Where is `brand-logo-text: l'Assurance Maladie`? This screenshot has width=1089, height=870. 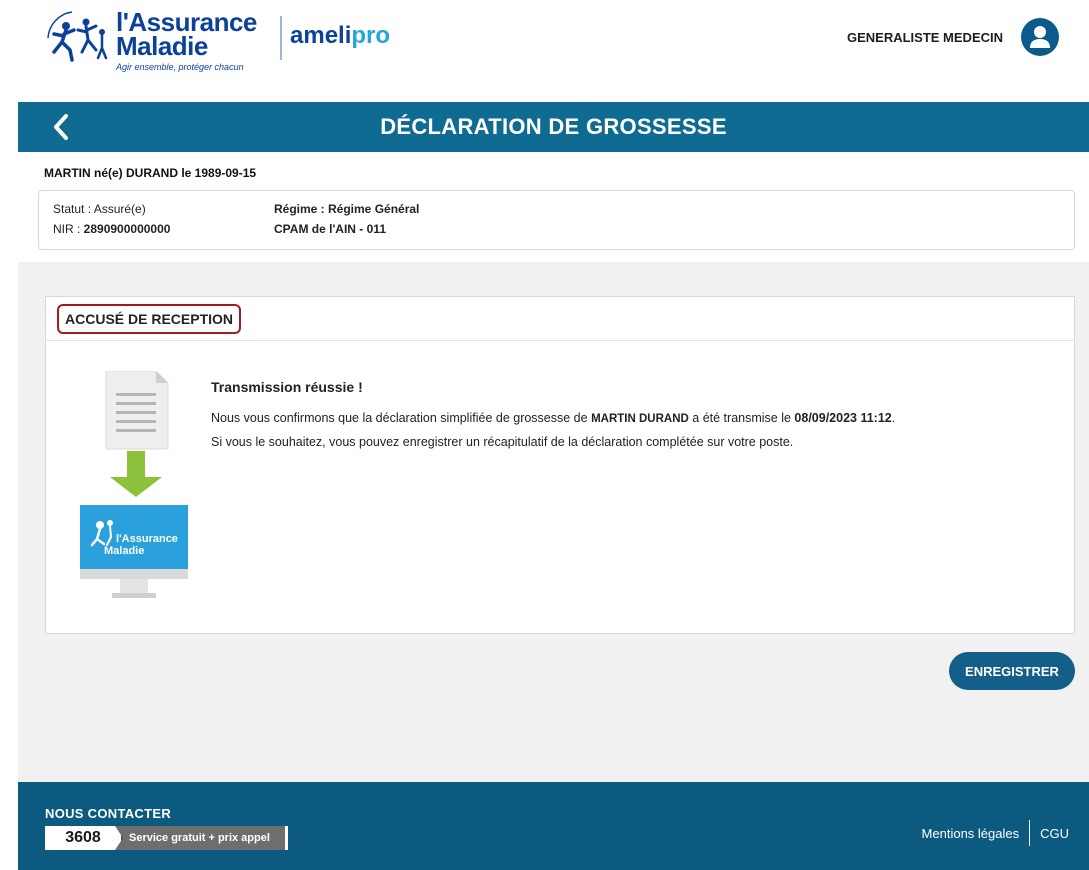 brand-logo-text: l'Assurance Maladie is located at coordinates (186, 35).